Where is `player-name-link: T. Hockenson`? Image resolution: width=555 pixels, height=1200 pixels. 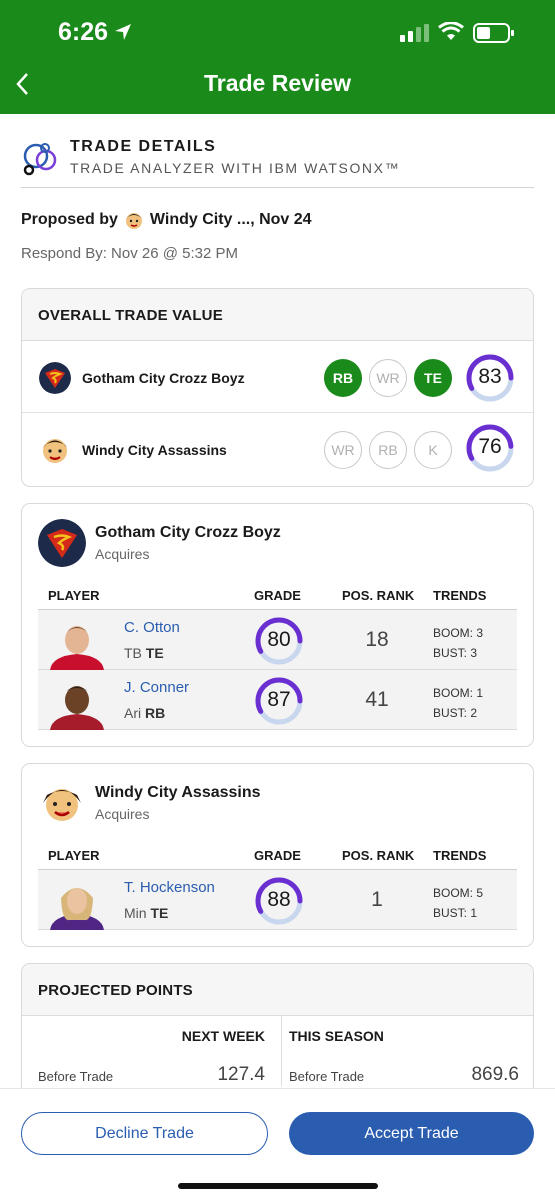
player-name-link: T. Hockenson is located at coordinates (169, 887).